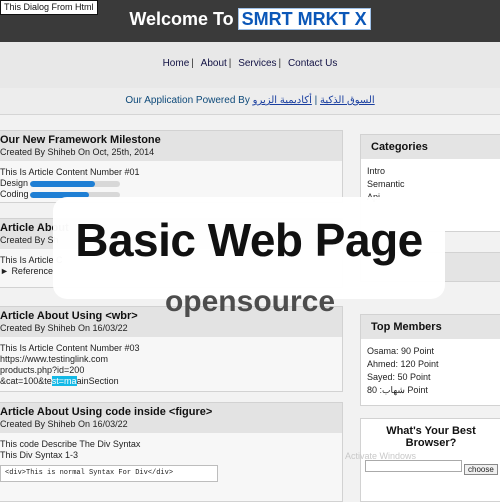 The height and width of the screenshot is (502, 500). I want to click on article-byline: Created By Shiheb On Oct, 25th, 2014, so click(171, 154).